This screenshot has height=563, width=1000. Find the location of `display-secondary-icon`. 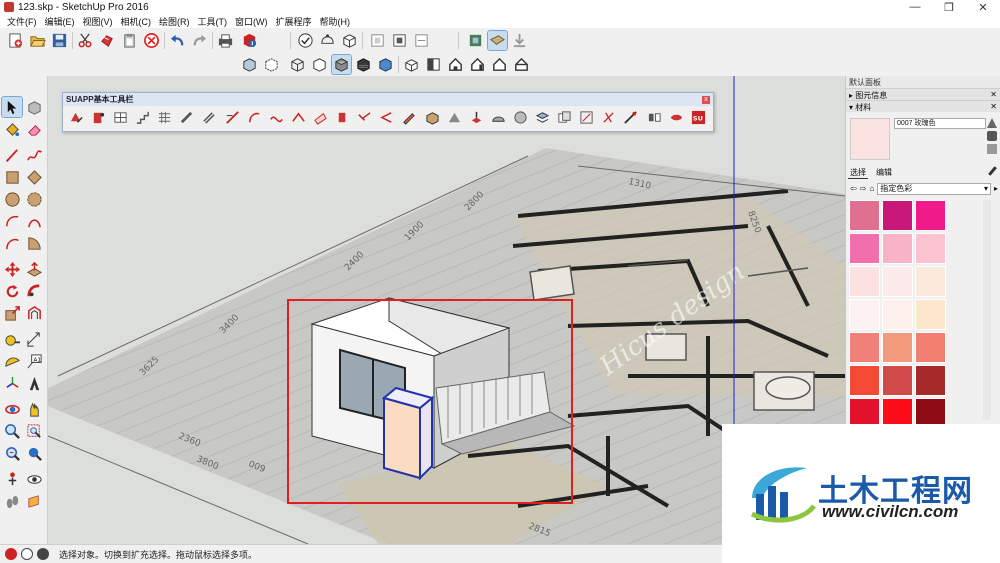

display-secondary-icon is located at coordinates (992, 123).